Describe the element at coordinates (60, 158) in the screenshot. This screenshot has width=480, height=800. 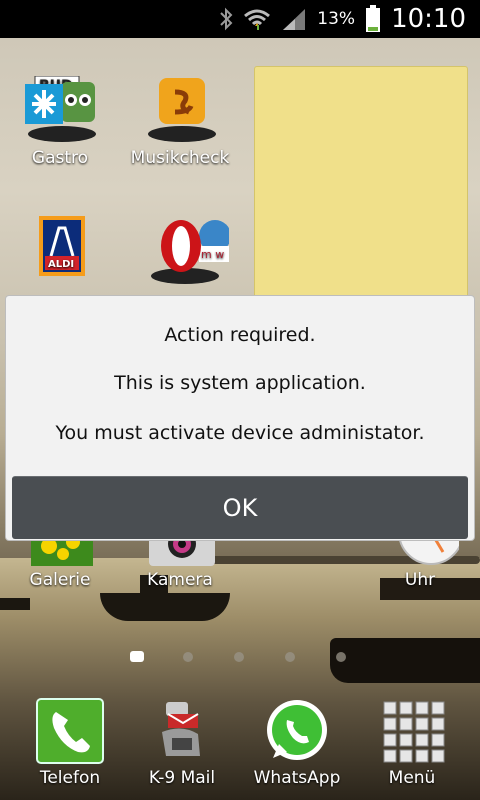
I see `app-label: Gastro` at that location.